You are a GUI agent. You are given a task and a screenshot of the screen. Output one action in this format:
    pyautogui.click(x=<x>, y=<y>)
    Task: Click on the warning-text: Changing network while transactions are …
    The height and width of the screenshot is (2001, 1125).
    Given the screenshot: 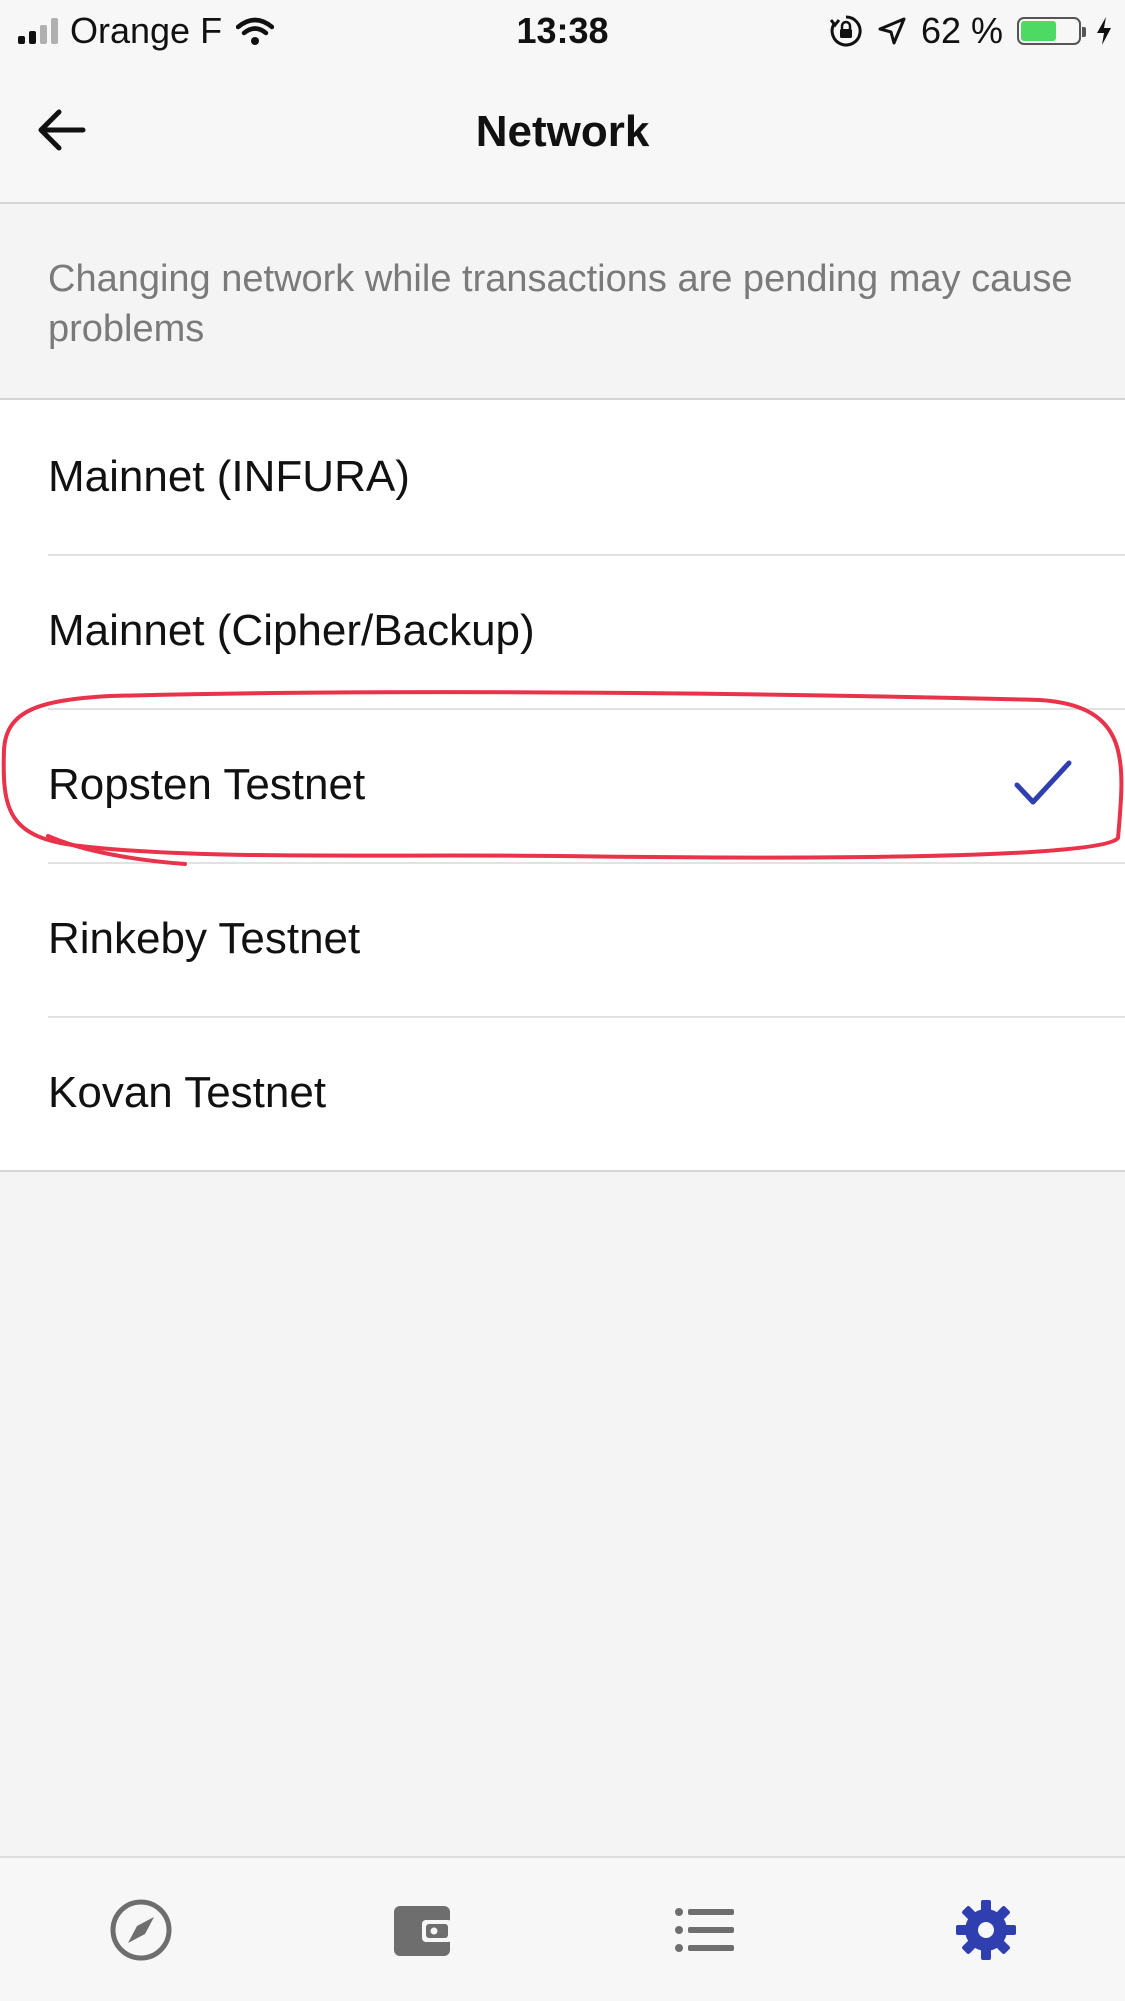 What is the action you would take?
    pyautogui.click(x=560, y=304)
    